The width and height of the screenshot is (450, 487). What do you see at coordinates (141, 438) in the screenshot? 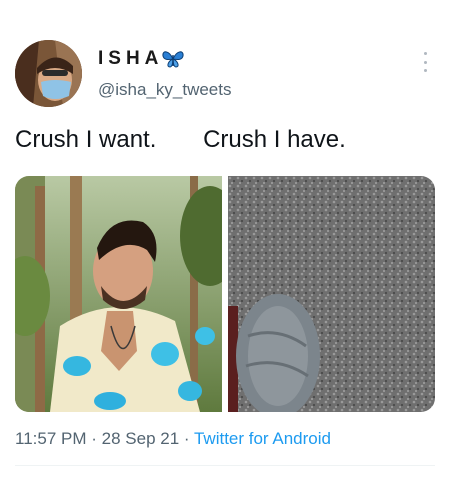
I see `tweet-date: 28 Sep 21` at bounding box center [141, 438].